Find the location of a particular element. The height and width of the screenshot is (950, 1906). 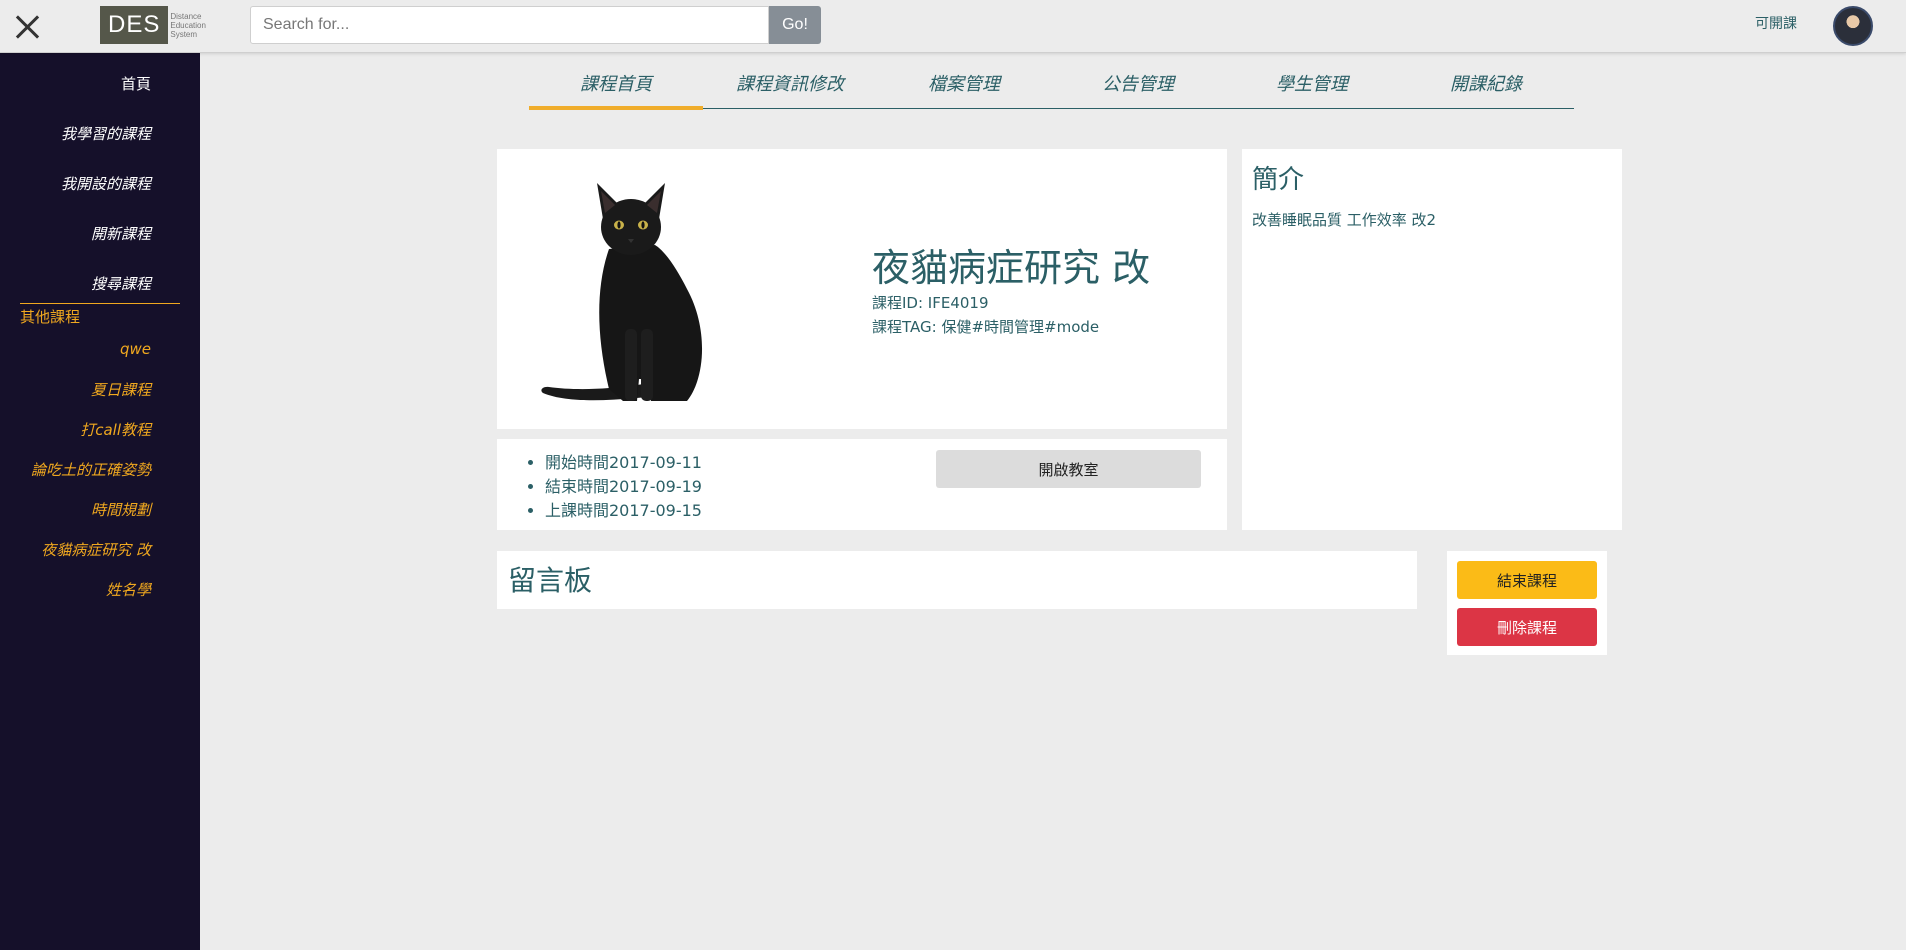

logo-text: DES is located at coordinates (134, 25).